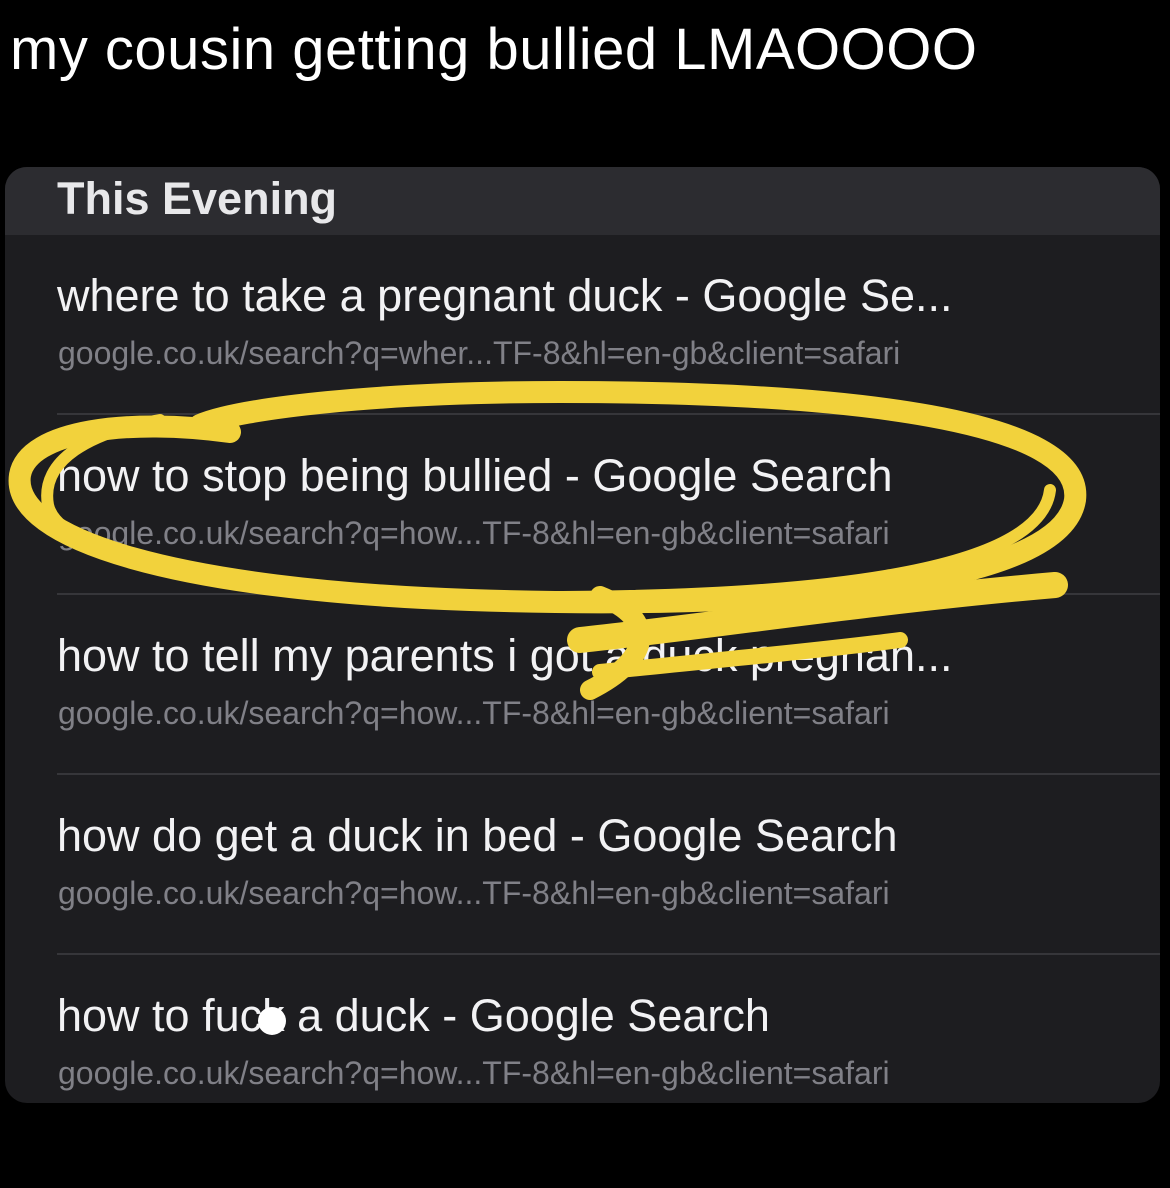 Image resolution: width=1170 pixels, height=1188 pixels. Describe the element at coordinates (272, 1021) in the screenshot. I see `censor-dot-icon` at that location.